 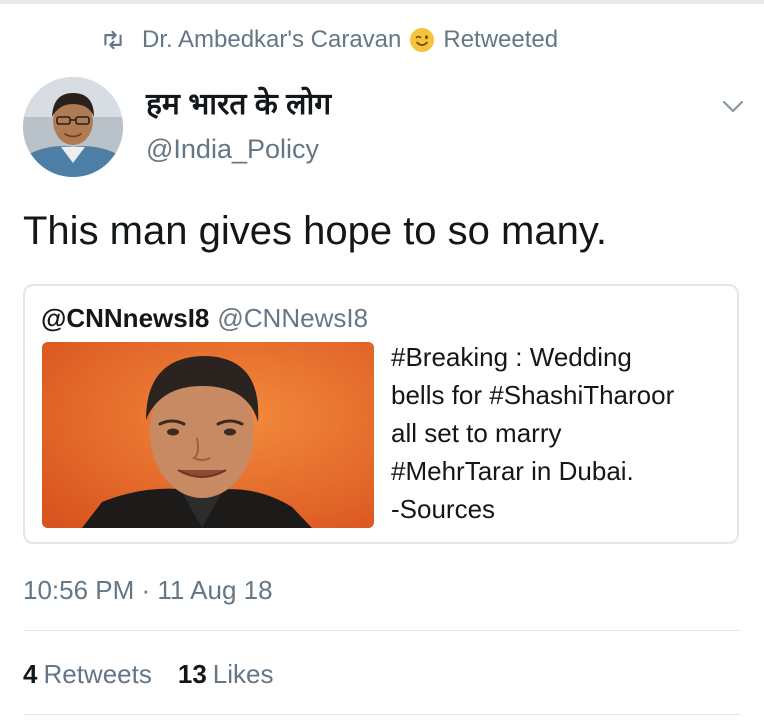 What do you see at coordinates (113, 40) in the screenshot?
I see `retweet-icon` at bounding box center [113, 40].